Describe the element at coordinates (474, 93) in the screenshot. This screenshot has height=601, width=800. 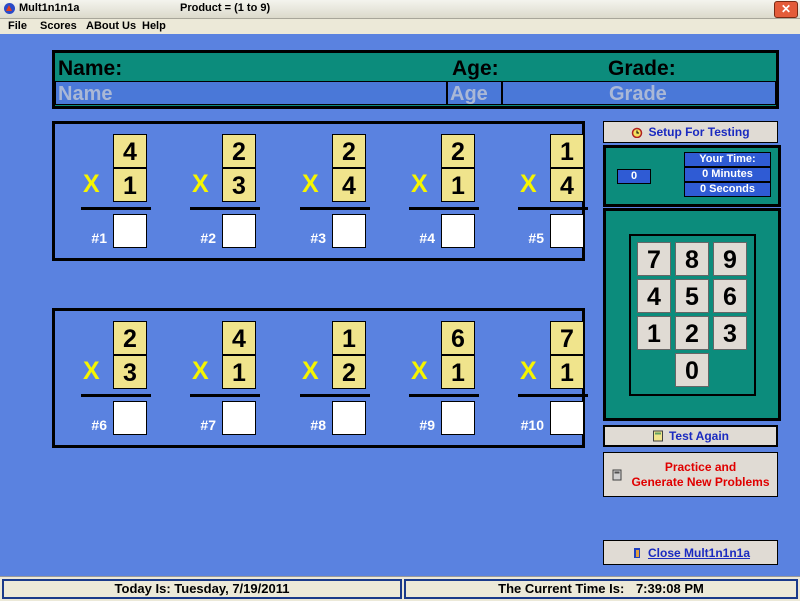
I see `age-field: Age` at that location.